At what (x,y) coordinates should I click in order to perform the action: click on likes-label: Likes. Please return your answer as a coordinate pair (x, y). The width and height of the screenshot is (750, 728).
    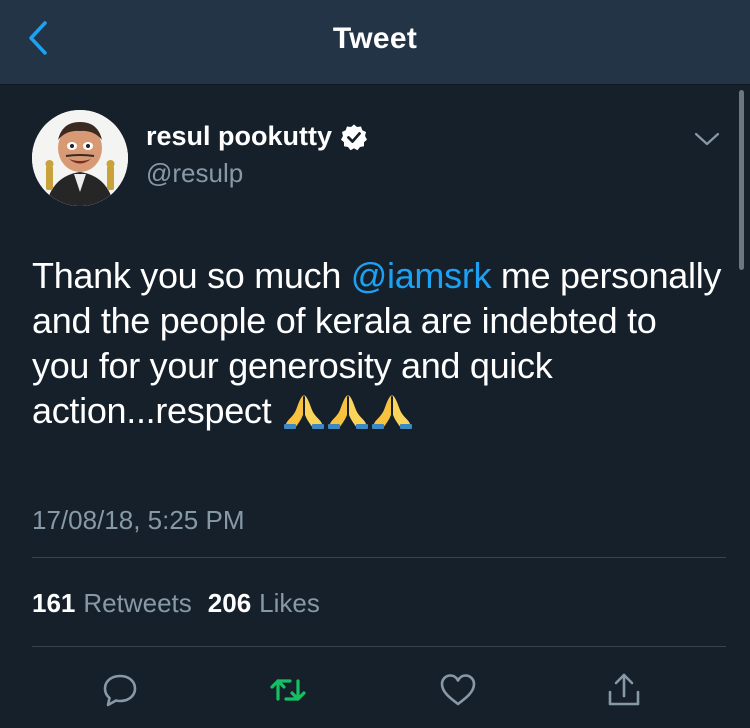
    Looking at the image, I should click on (289, 603).